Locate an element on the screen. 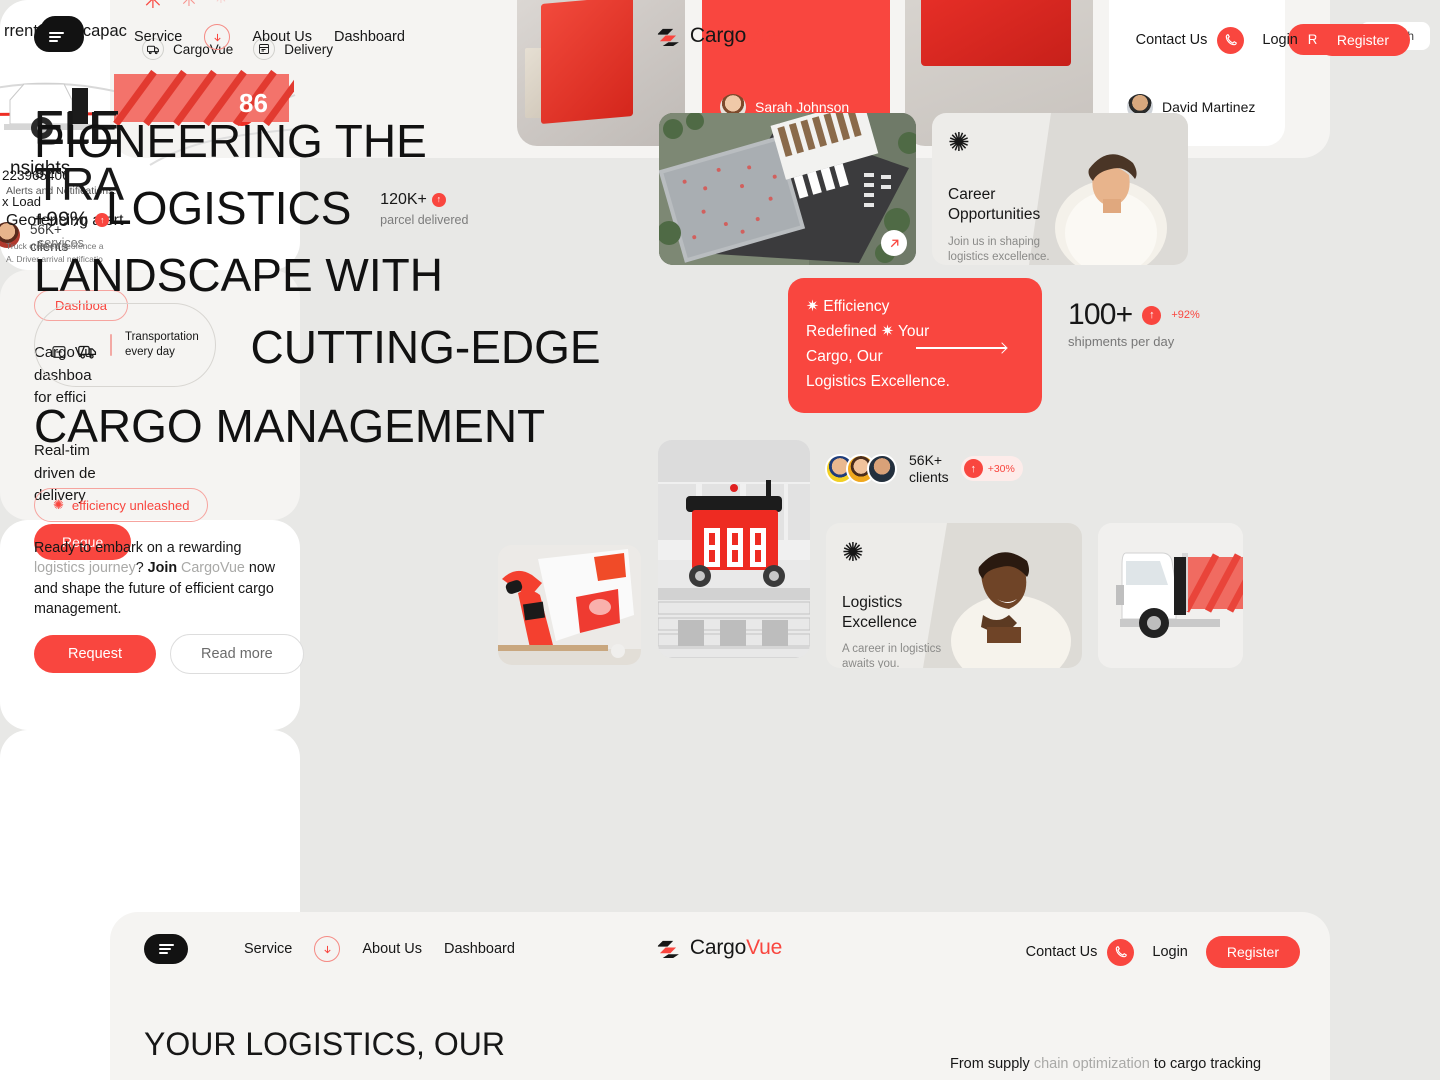 Image resolution: width=1440 pixels, height=1080 pixels. efficiency-badge: ✺ efficiency unleashed is located at coordinates (121, 505).